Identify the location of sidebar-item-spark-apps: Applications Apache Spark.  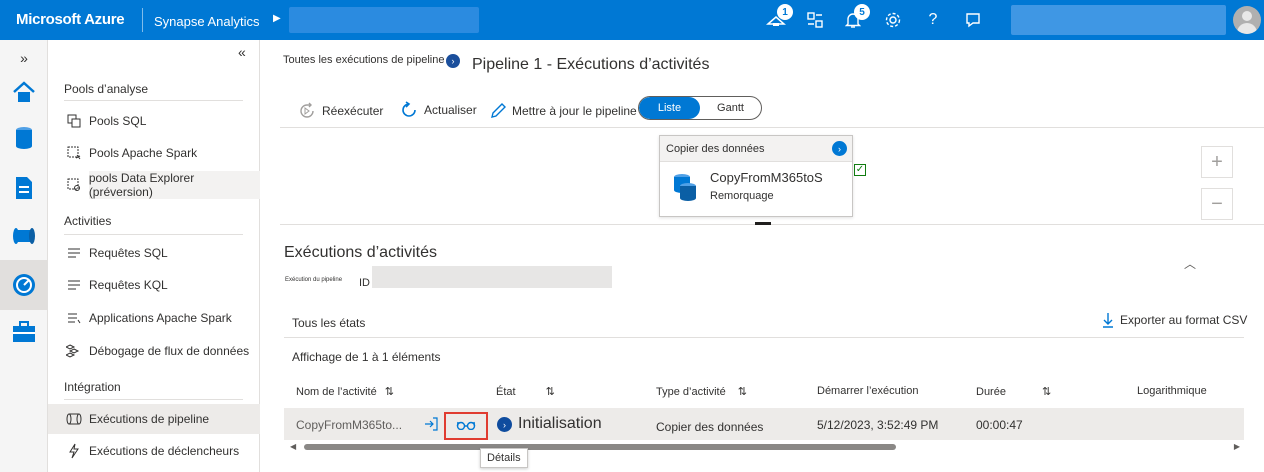
(154, 318).